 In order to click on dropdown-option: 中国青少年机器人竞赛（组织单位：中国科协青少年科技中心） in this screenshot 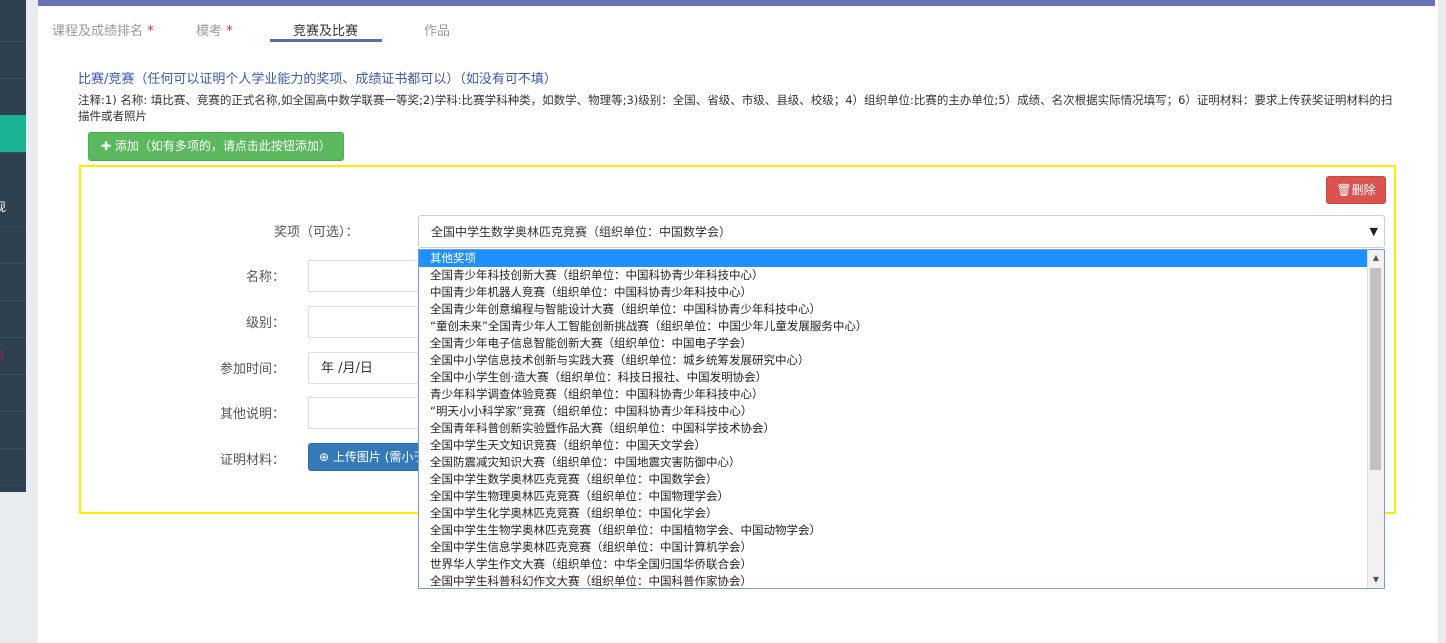, I will do `click(894, 292)`.